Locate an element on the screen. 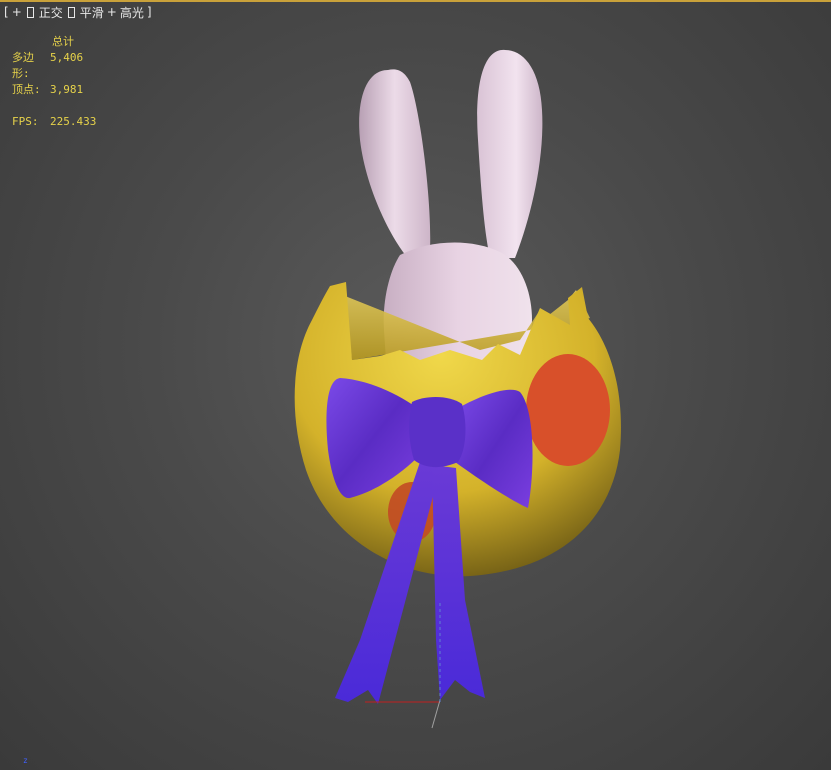 The height and width of the screenshot is (770, 831). axis-y-line is located at coordinates (436, 714).